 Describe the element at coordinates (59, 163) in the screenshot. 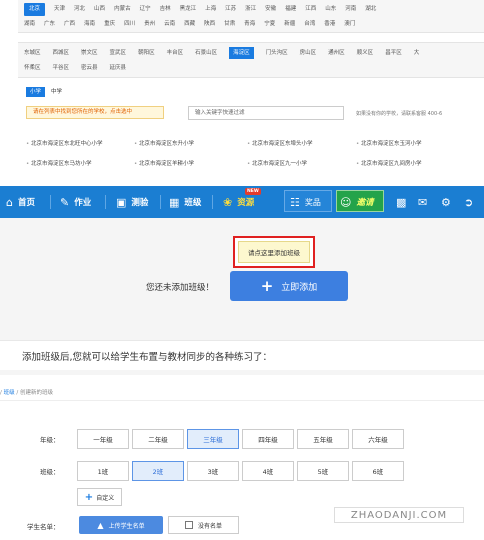

I see `school-item: 北京市海淀区东马坊小学` at that location.